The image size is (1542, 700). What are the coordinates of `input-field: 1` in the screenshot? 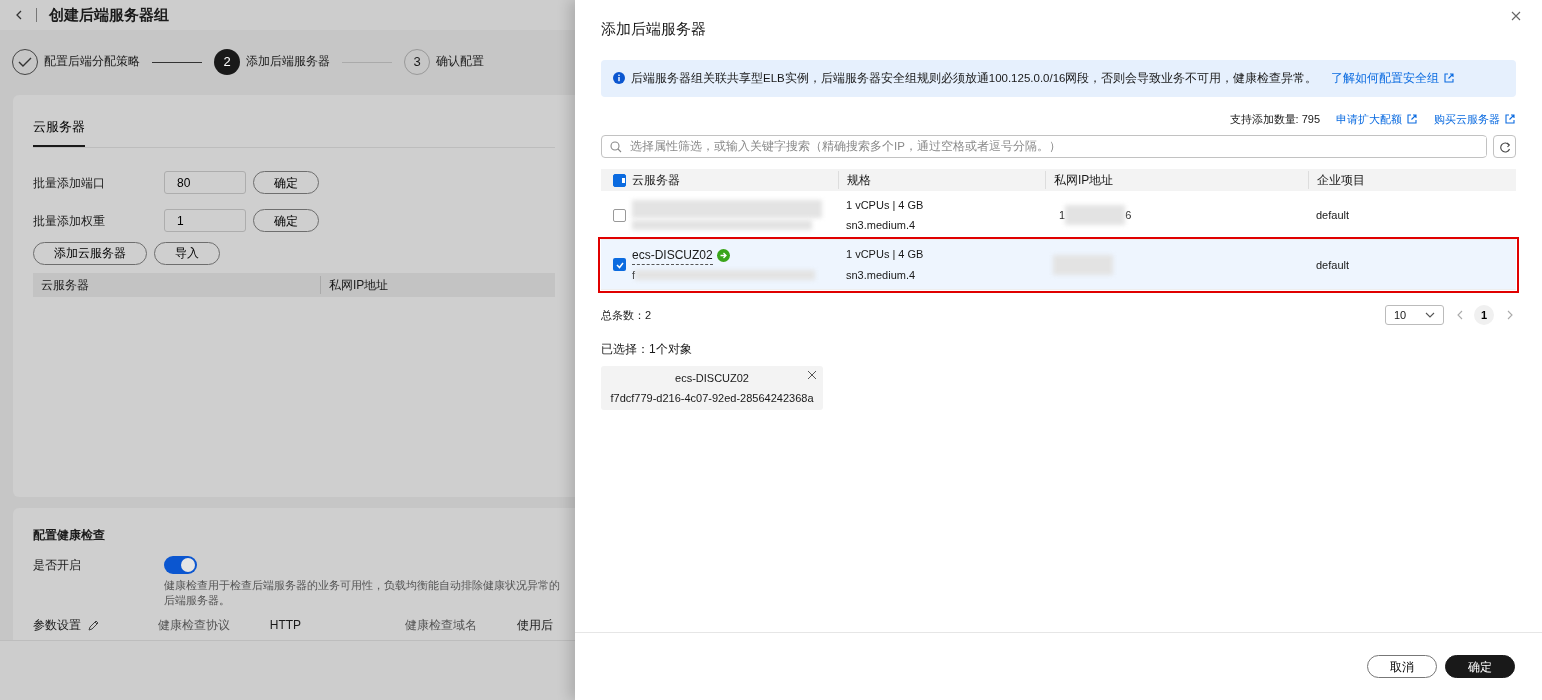 It's located at (205, 220).